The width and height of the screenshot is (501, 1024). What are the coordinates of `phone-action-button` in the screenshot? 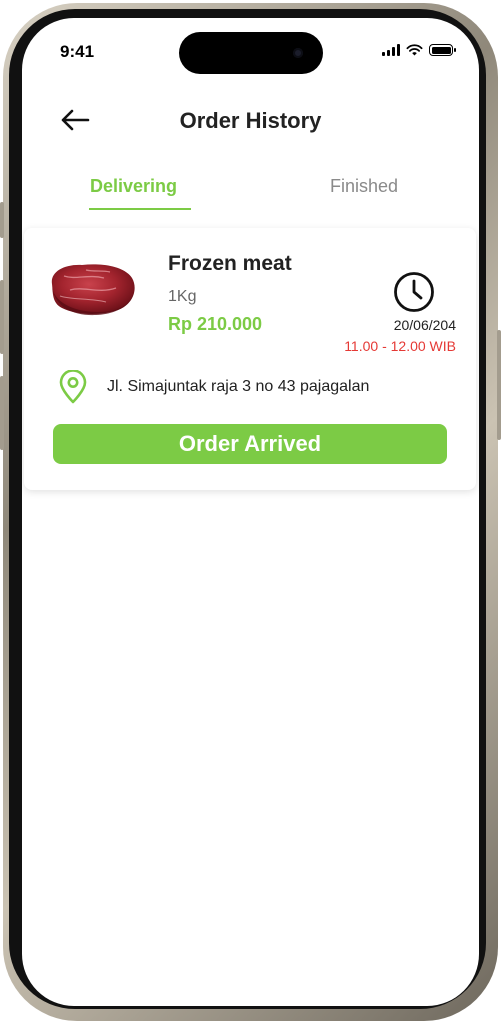 It's located at (2, 220).